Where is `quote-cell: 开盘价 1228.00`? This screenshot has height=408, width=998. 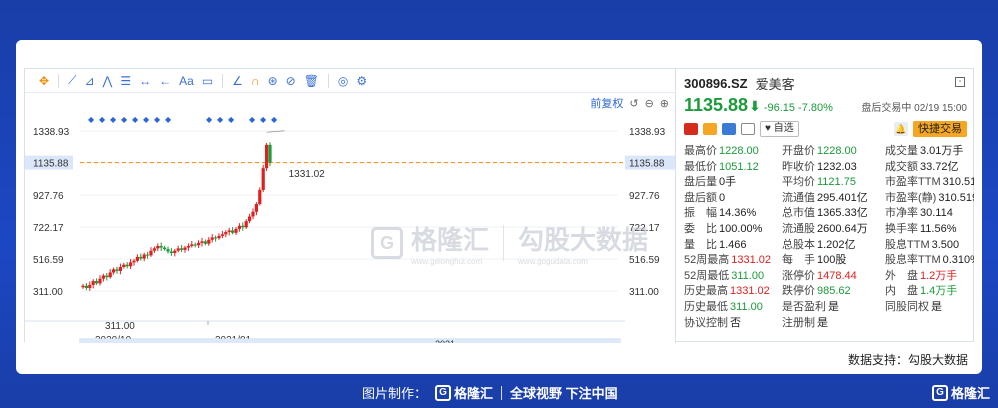 quote-cell: 开盘价 1228.00 is located at coordinates (833, 152).